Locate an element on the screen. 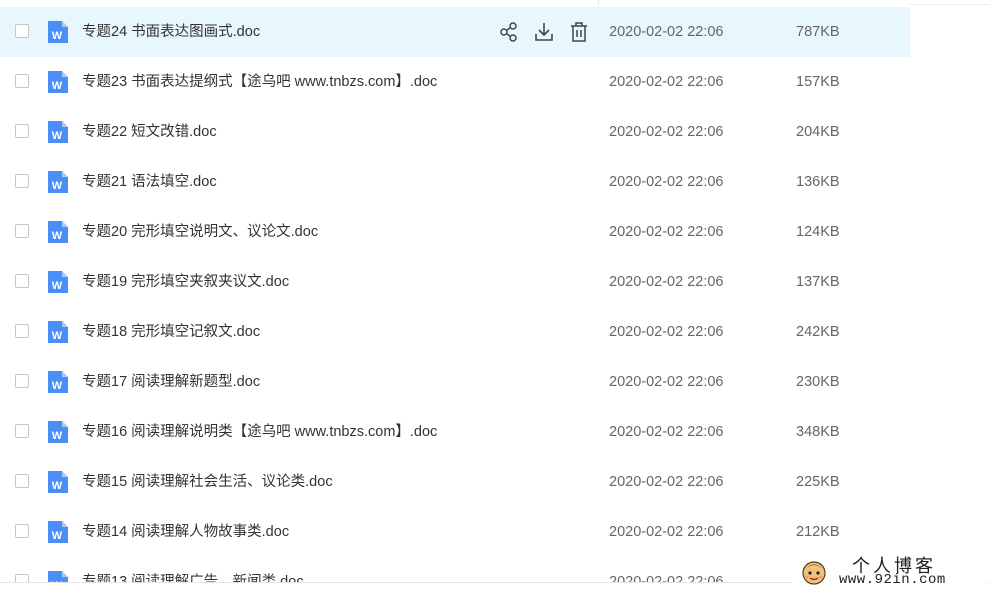 The width and height of the screenshot is (990, 607). file-row: W 专题18 完形填空记叙文.doc 2020-02-02 22:06 242KB is located at coordinates (455, 332).